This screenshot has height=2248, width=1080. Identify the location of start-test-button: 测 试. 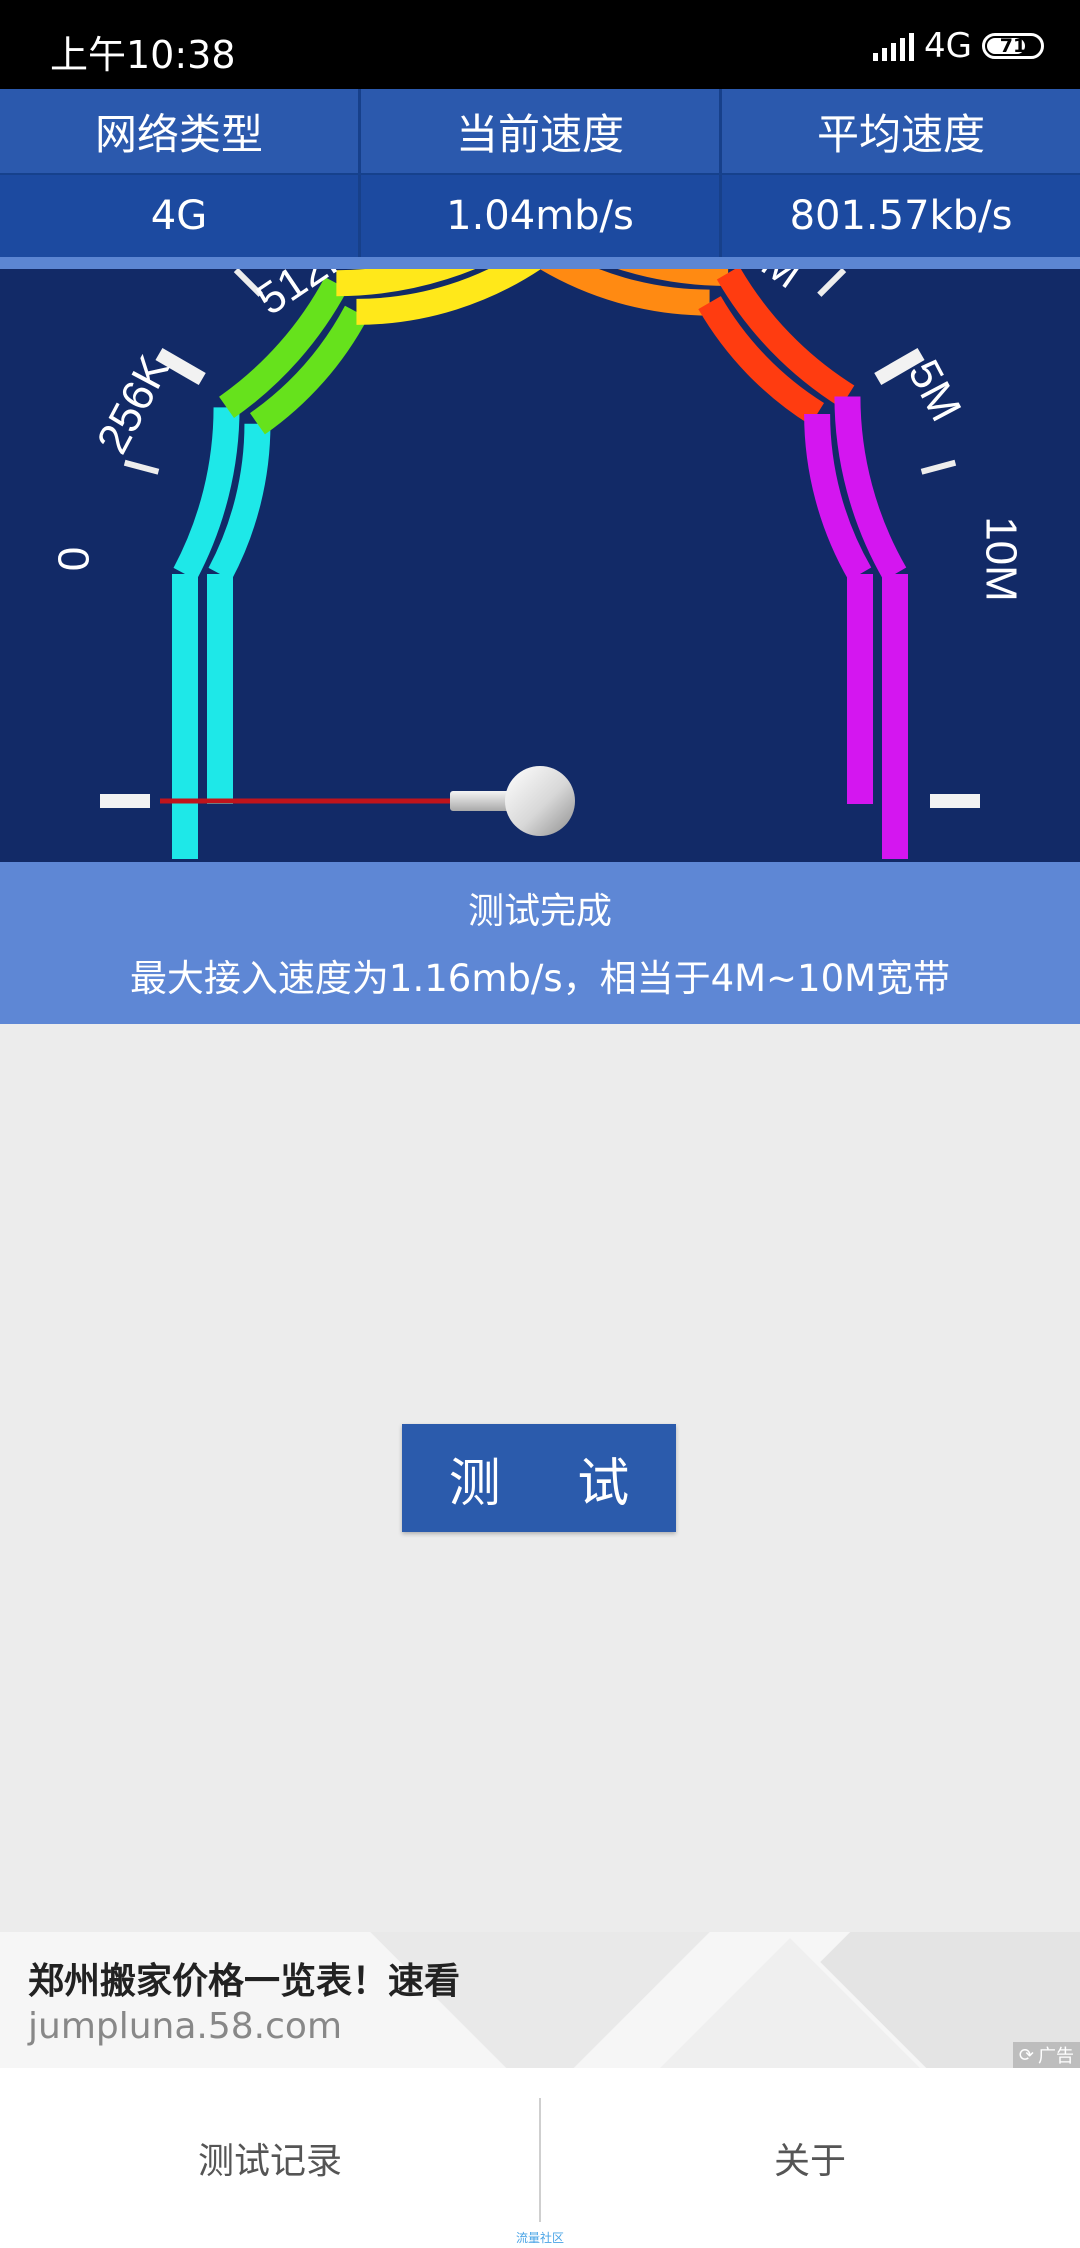
(539, 1478).